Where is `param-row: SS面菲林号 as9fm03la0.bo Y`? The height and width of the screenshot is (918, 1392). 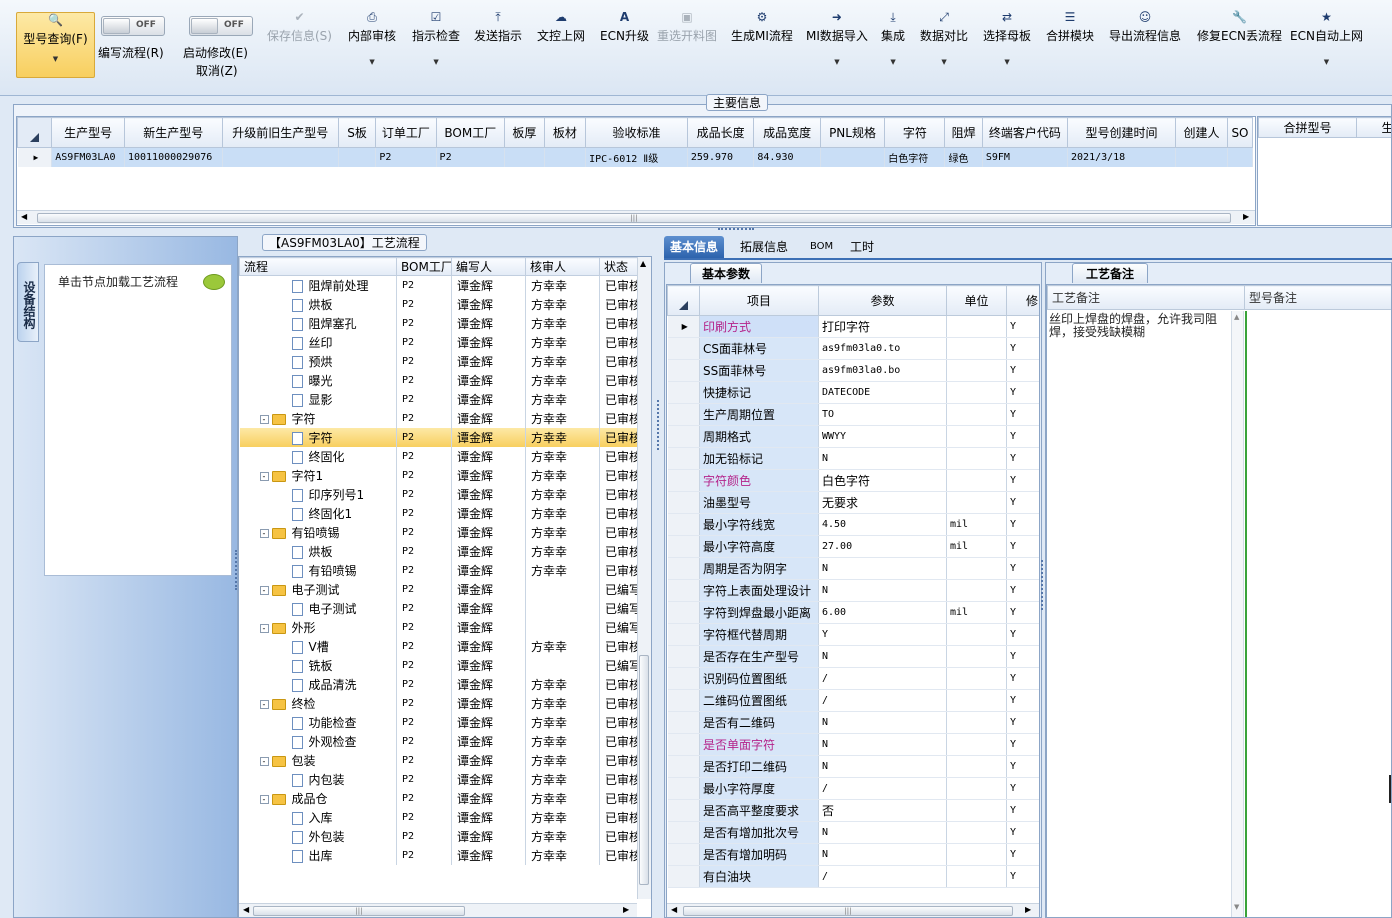
param-row: SS面菲林号 as9fm03la0.bo Y is located at coordinates (853, 370).